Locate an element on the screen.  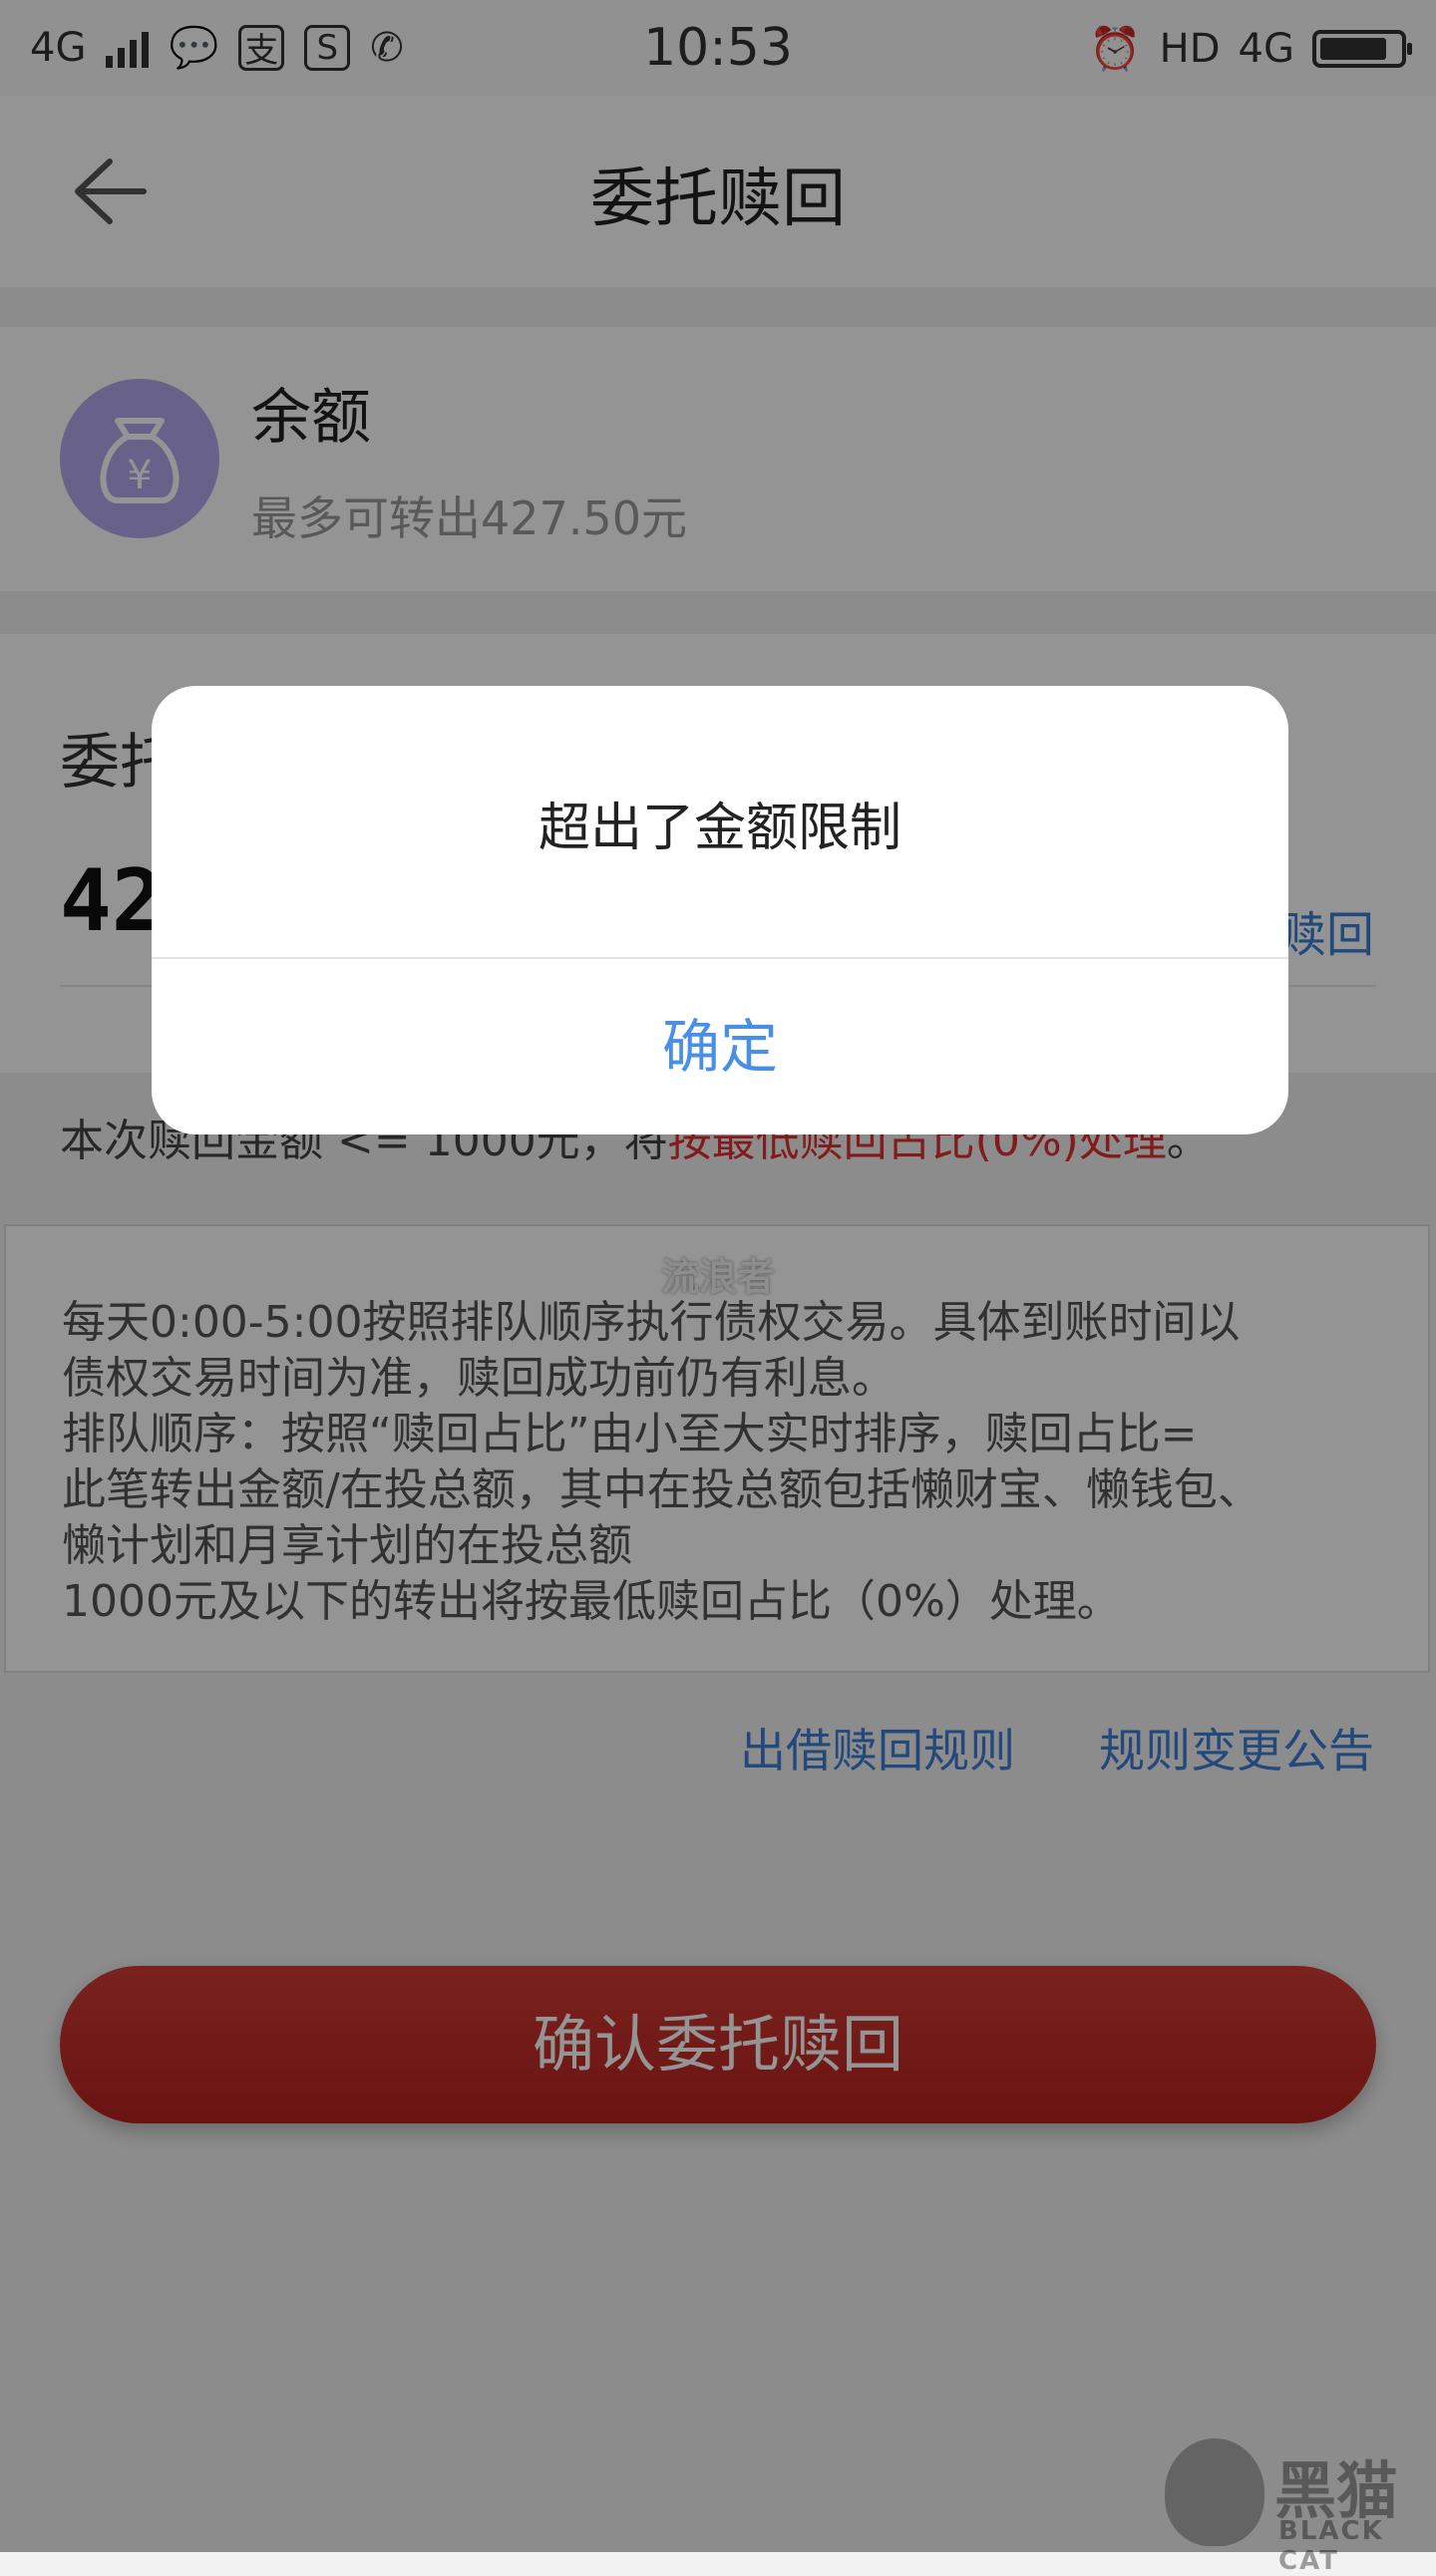
dialog-ok-button: 确定 is located at coordinates (720, 1046).